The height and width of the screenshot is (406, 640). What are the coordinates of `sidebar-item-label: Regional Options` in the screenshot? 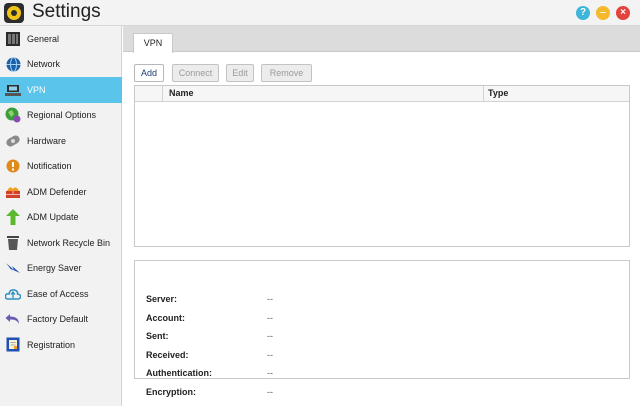 It's located at (62, 115).